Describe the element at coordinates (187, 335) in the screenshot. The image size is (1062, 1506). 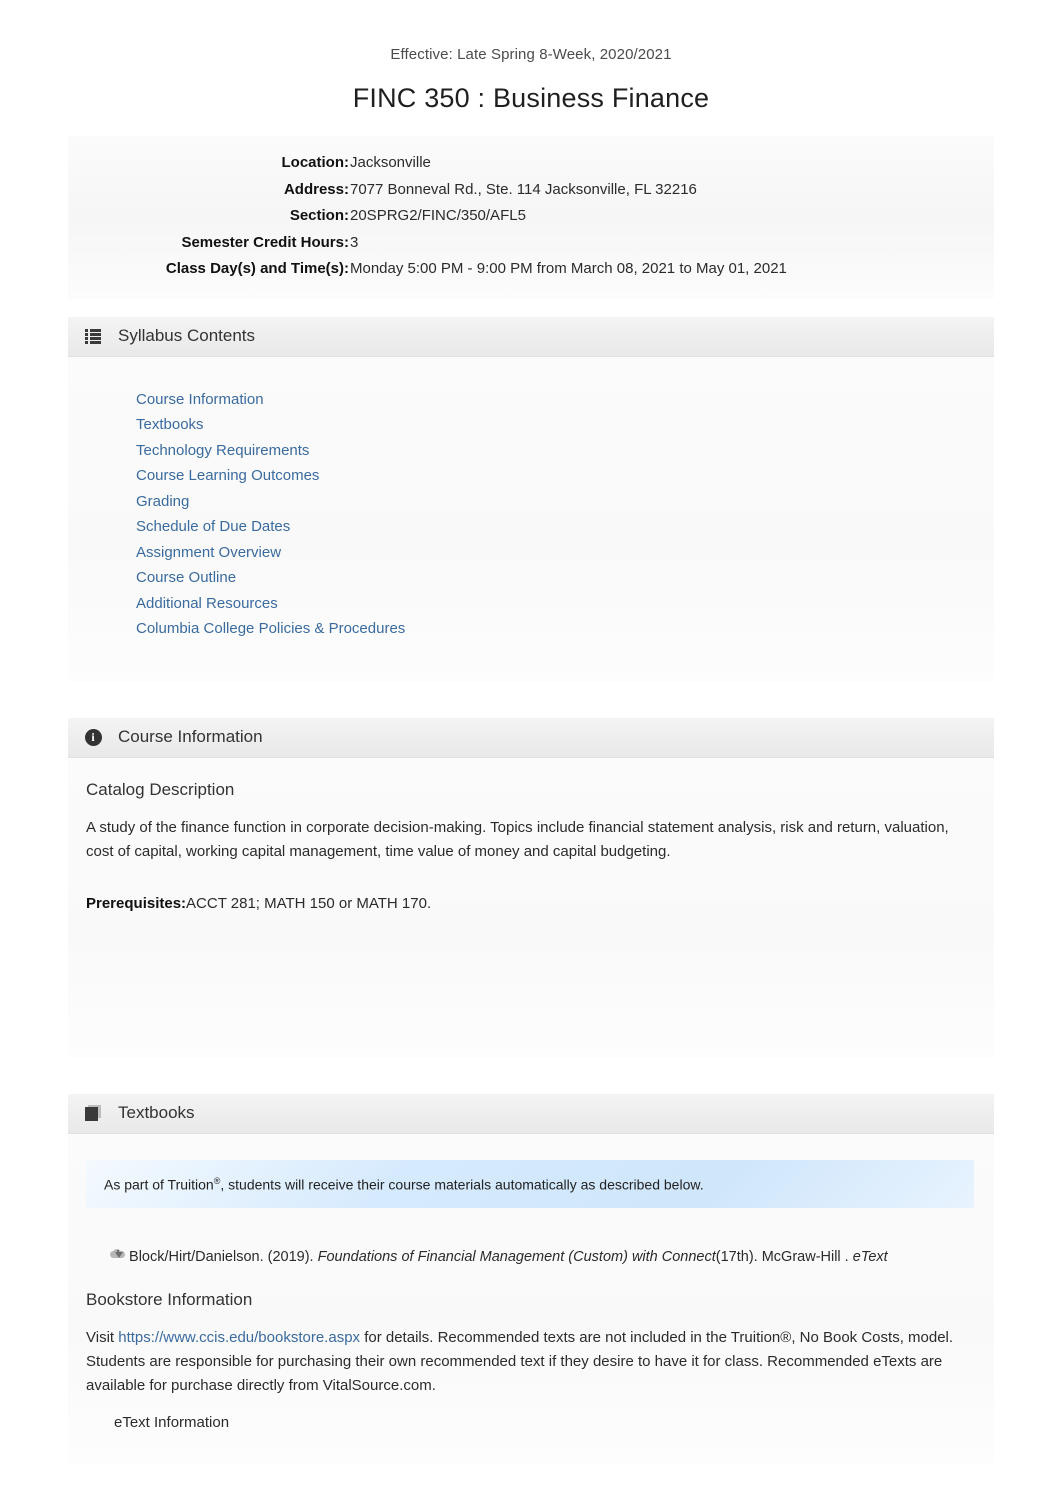
I see `section-title: Syllabus Contents` at that location.